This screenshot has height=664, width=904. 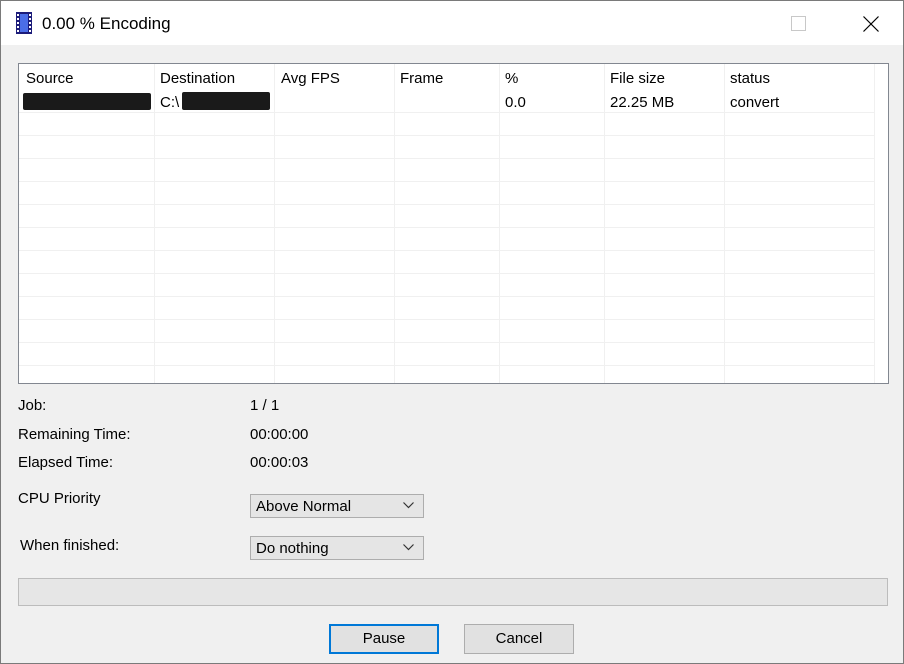 What do you see at coordinates (452, 23) in the screenshot?
I see `title-bar: 0.00 % Encoding` at bounding box center [452, 23].